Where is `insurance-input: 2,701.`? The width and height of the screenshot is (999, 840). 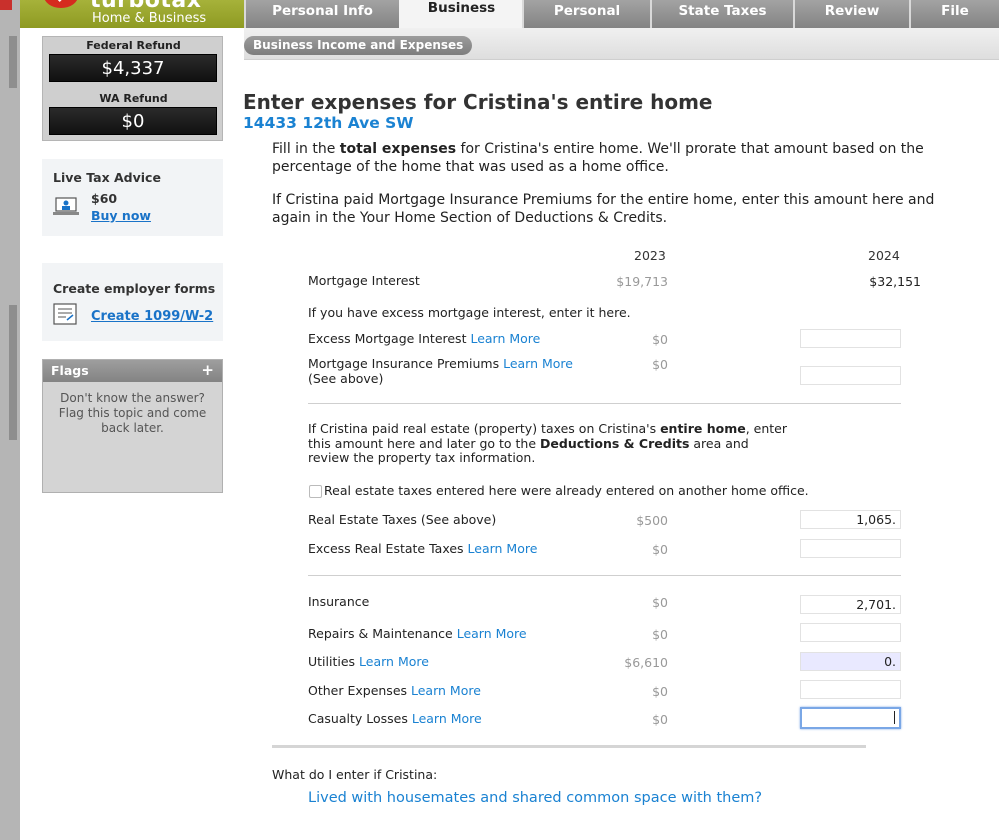
insurance-input: 2,701. is located at coordinates (850, 604).